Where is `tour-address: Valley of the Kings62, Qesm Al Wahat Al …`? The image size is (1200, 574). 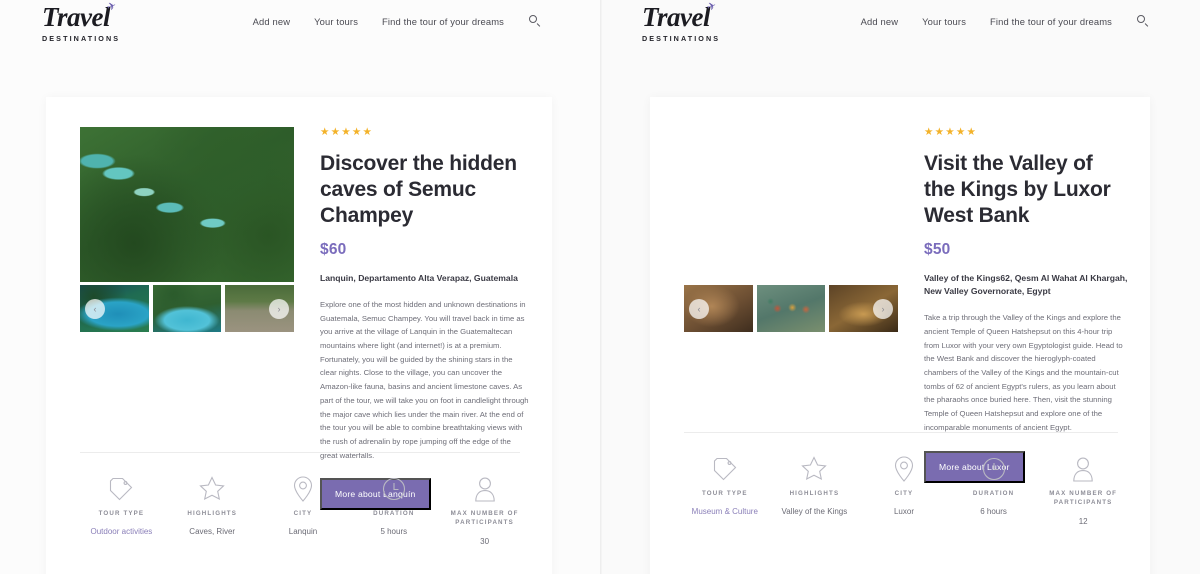
tour-address: Valley of the Kings62, Qesm Al Wahat Al … is located at coordinates (1026, 284).